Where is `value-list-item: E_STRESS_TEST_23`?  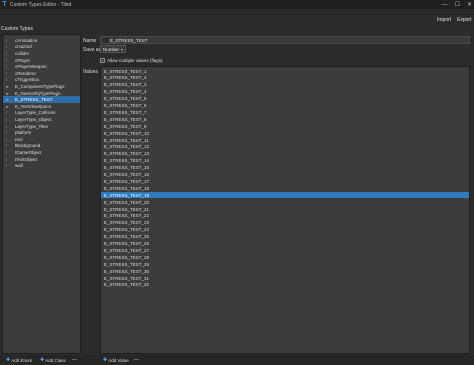
value-list-item: E_STRESS_TEST_23 is located at coordinates (285, 223).